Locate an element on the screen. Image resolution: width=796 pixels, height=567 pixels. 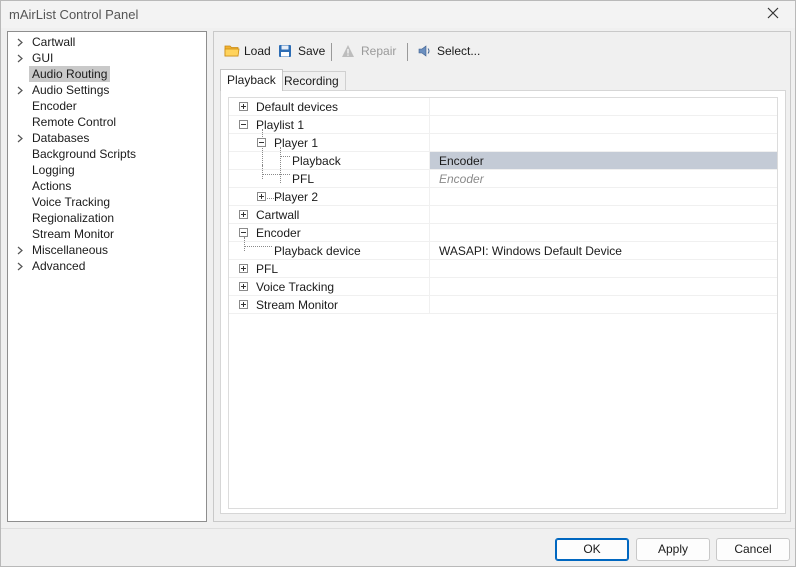
dialog-footer: OK Apply Cancel is located at coordinates (398, 547).